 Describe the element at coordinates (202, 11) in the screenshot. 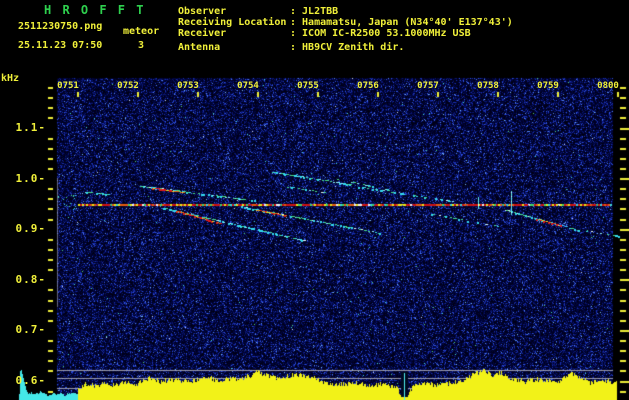

I see `info-label-observer: Observer` at that location.